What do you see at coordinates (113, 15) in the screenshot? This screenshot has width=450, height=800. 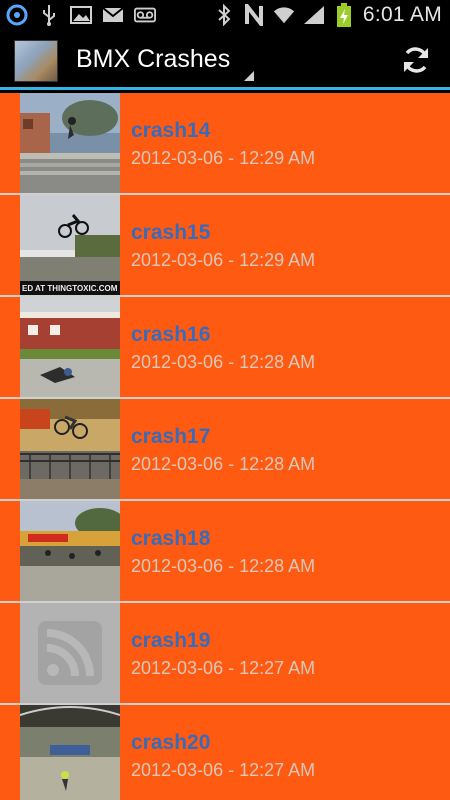 I see `gmail-icon` at bounding box center [113, 15].